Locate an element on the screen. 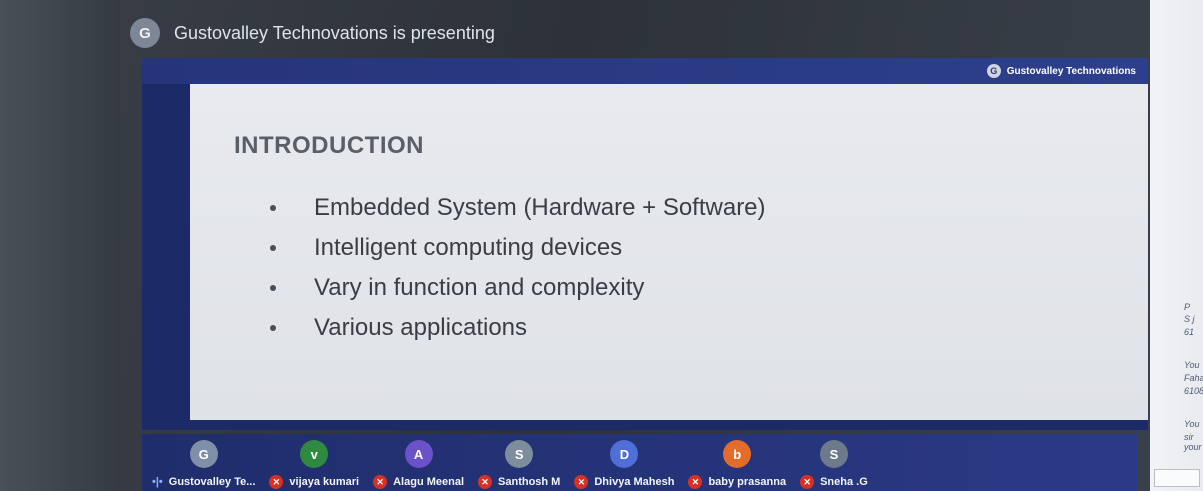 The image size is (1203, 491). participant-tile: S ✕ Sneha .G is located at coordinates (834, 462).